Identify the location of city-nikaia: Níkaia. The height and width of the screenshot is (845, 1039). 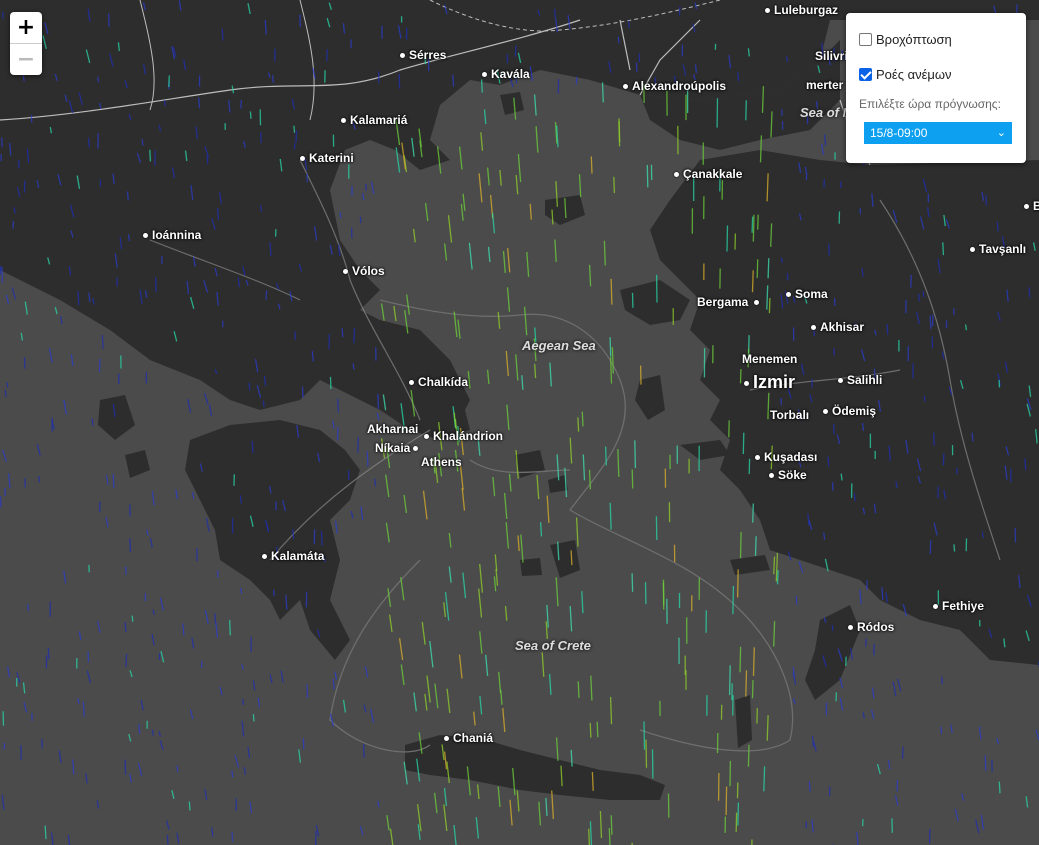
(398, 448).